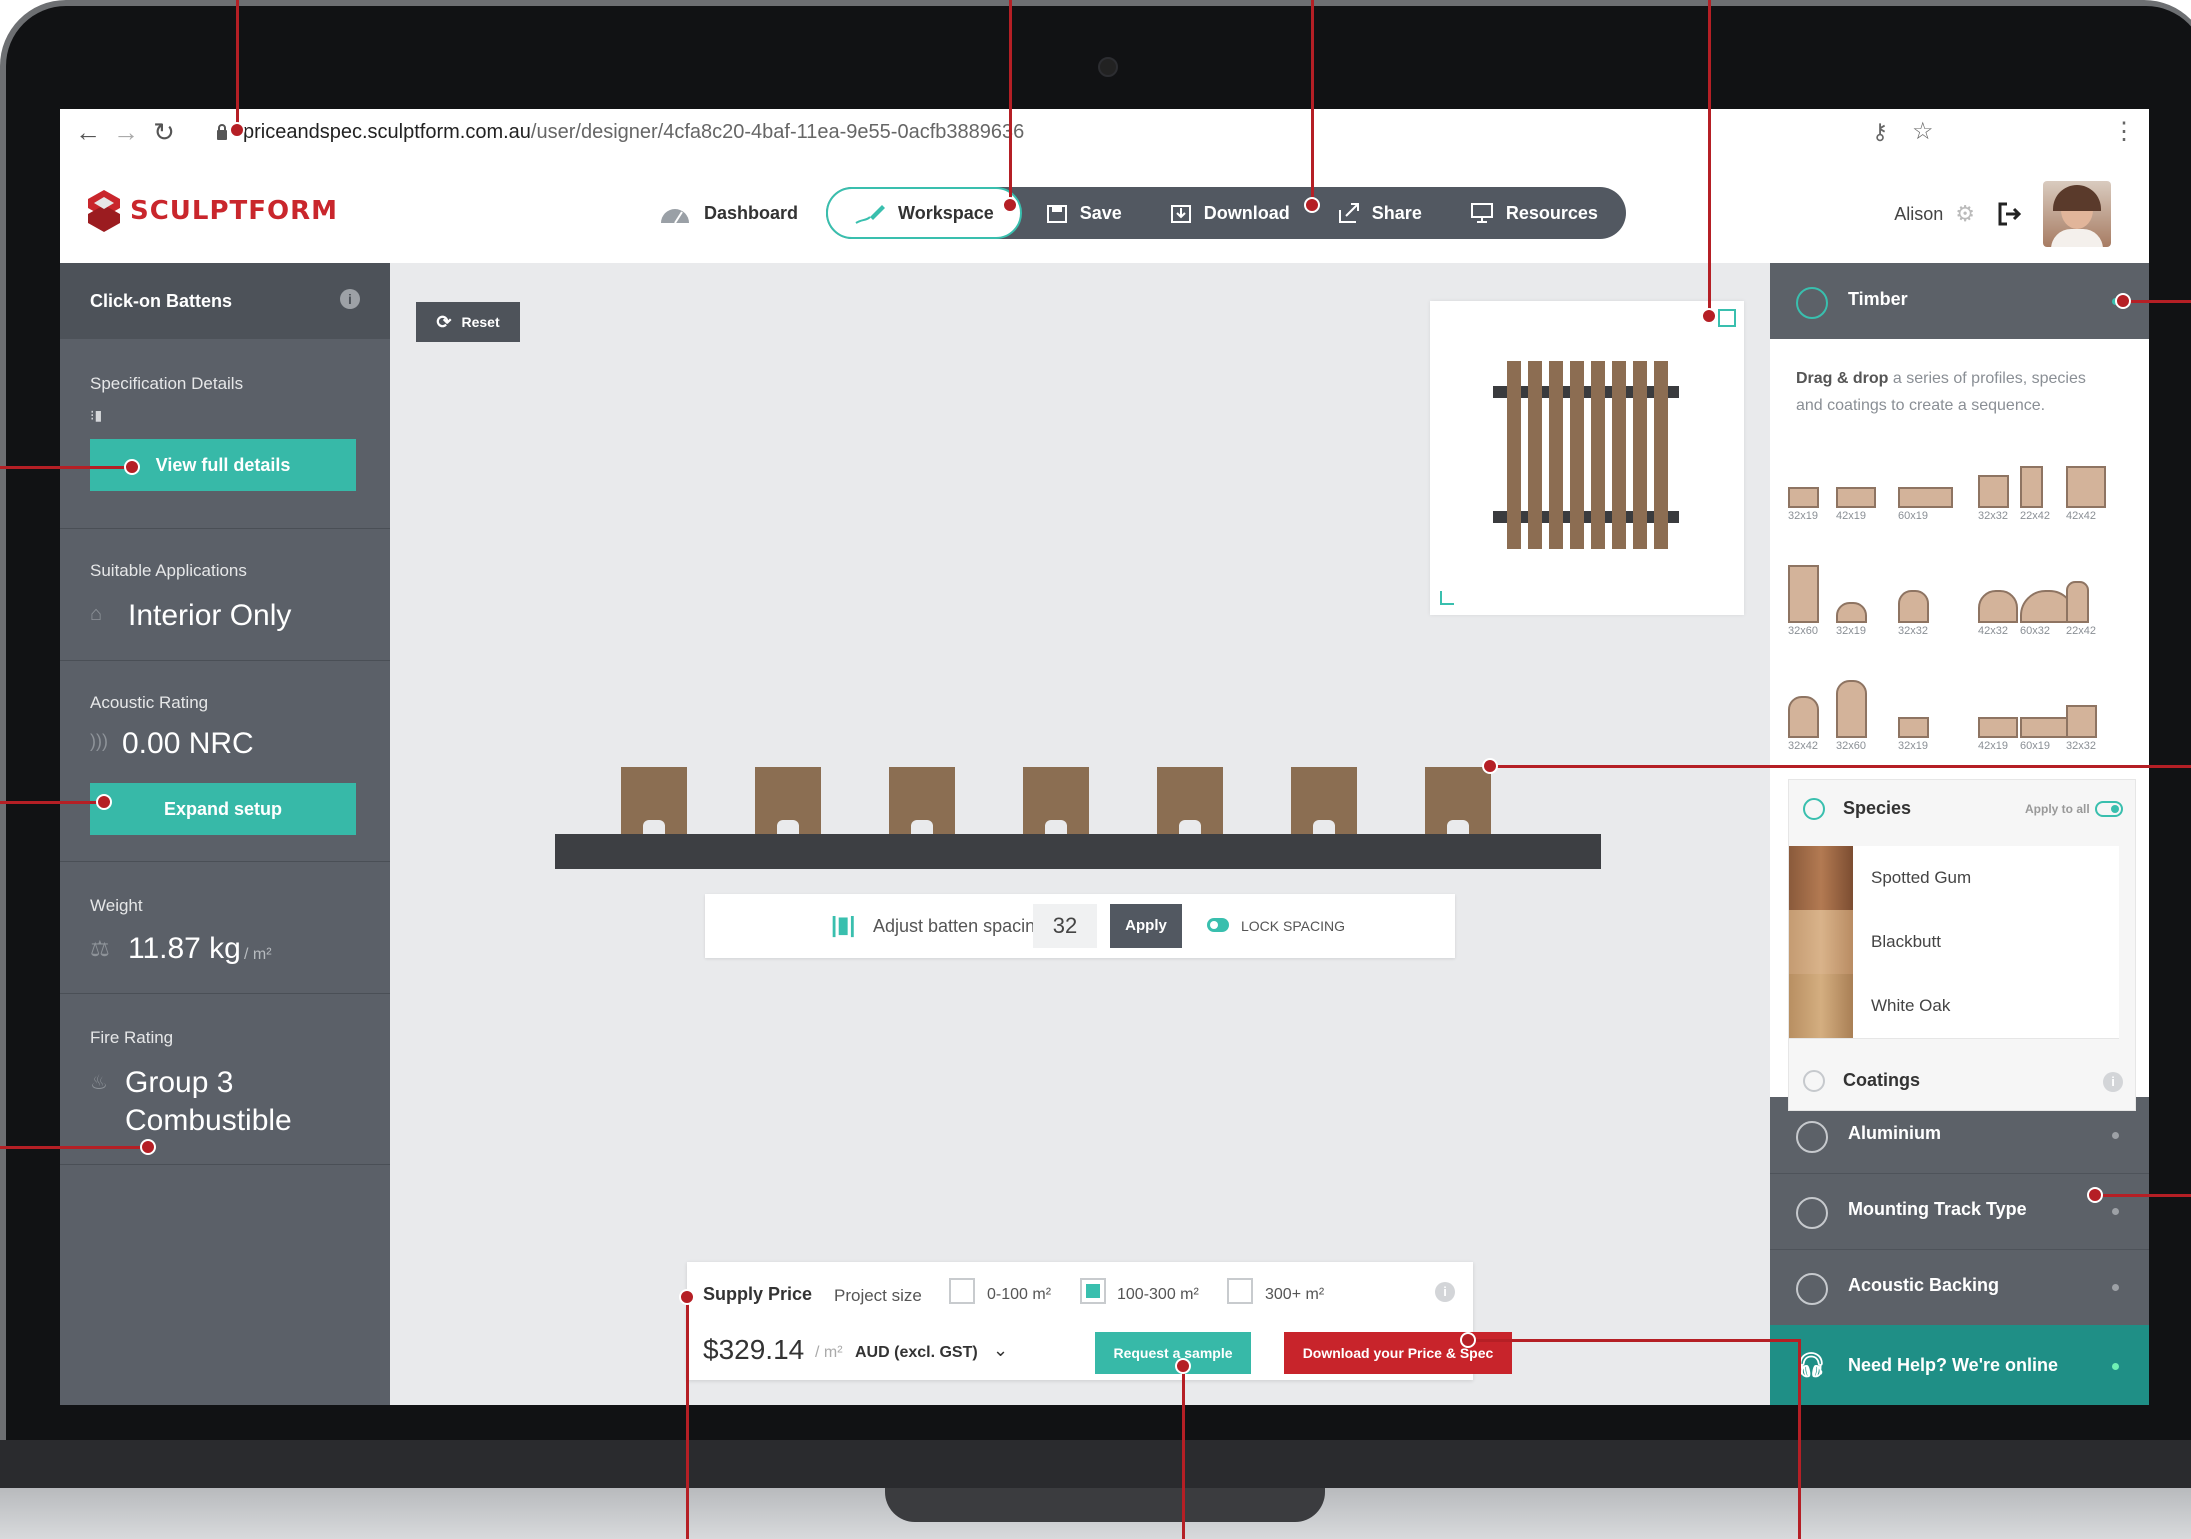  What do you see at coordinates (1084, 213) in the screenshot?
I see `nav-save: Save` at bounding box center [1084, 213].